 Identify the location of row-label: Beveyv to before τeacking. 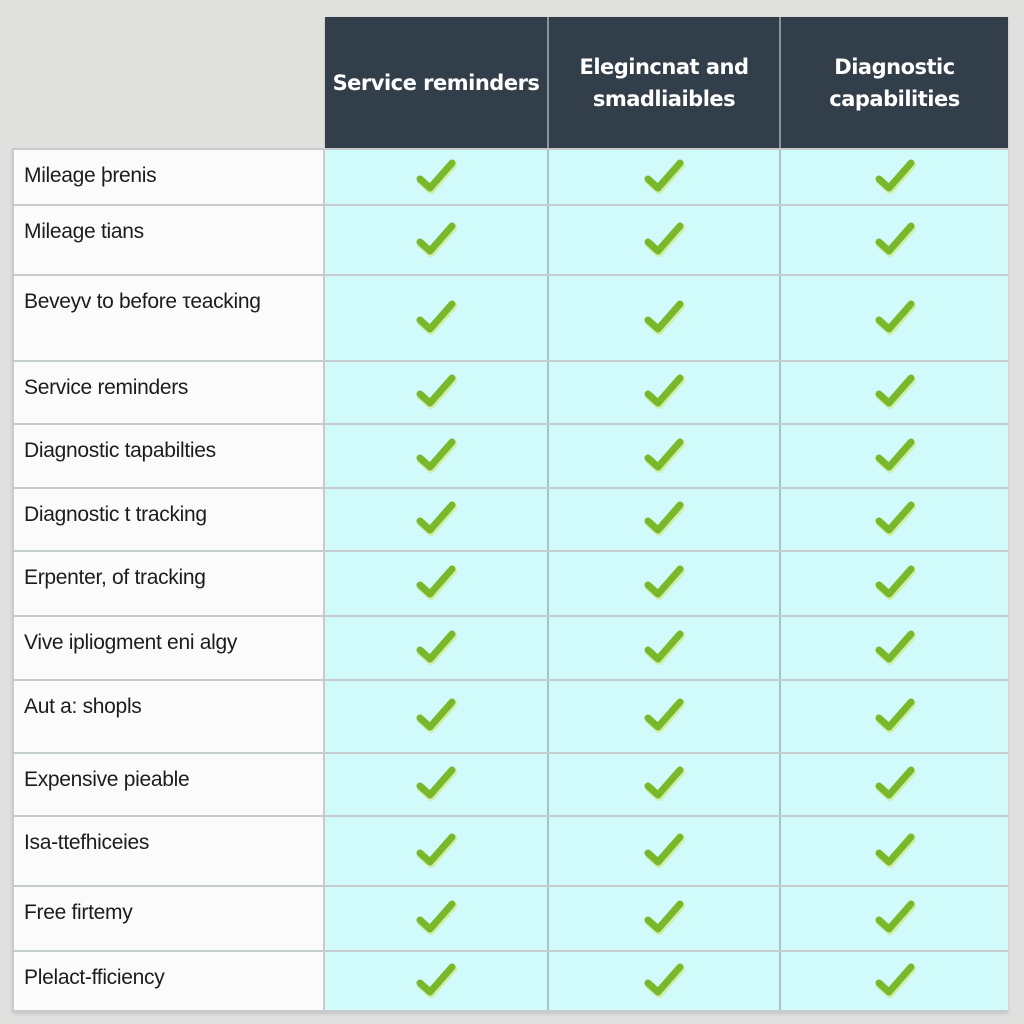
(169, 318).